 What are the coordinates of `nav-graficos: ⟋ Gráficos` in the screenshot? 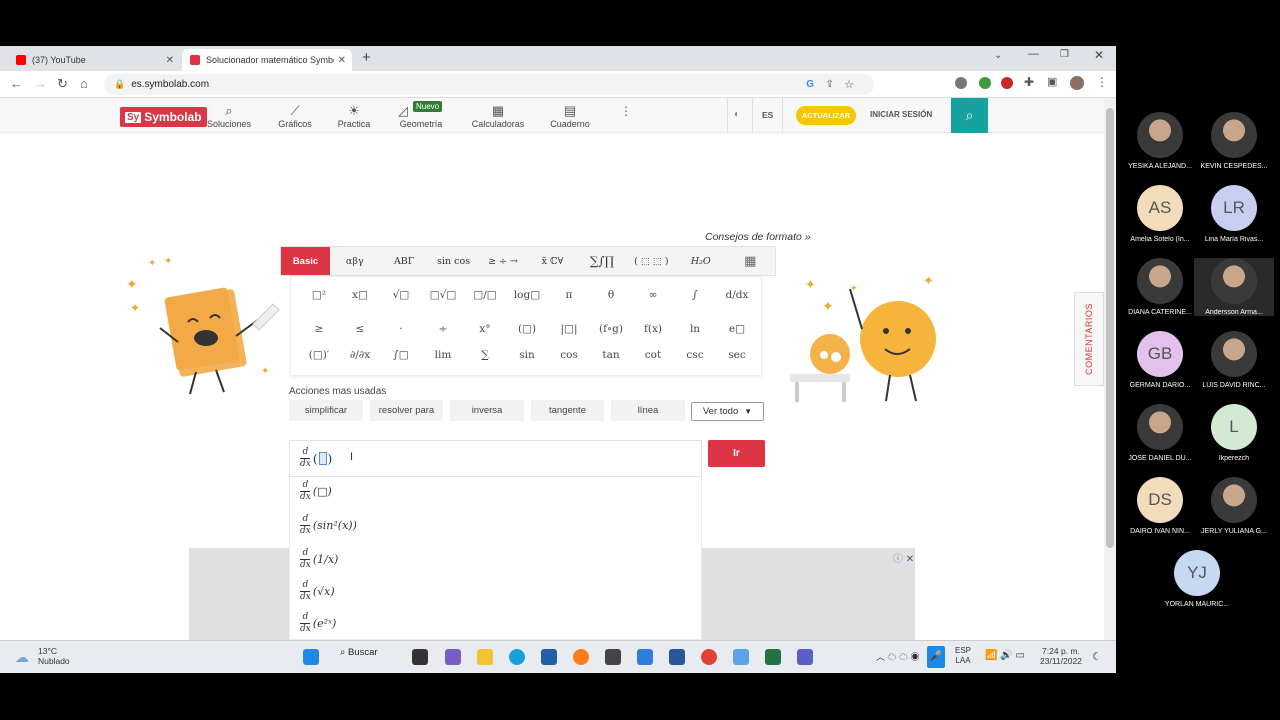 It's located at (295, 116).